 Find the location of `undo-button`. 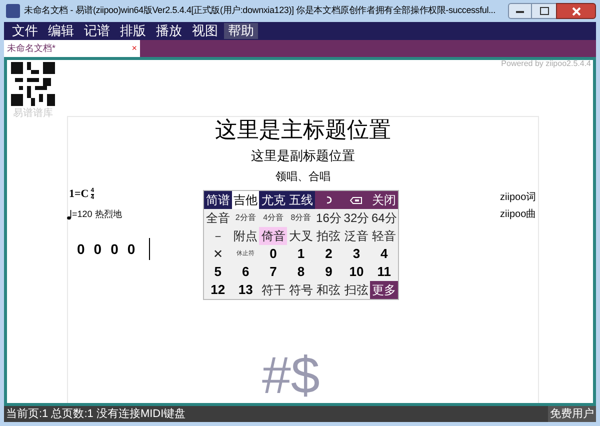

undo-button is located at coordinates (328, 200).